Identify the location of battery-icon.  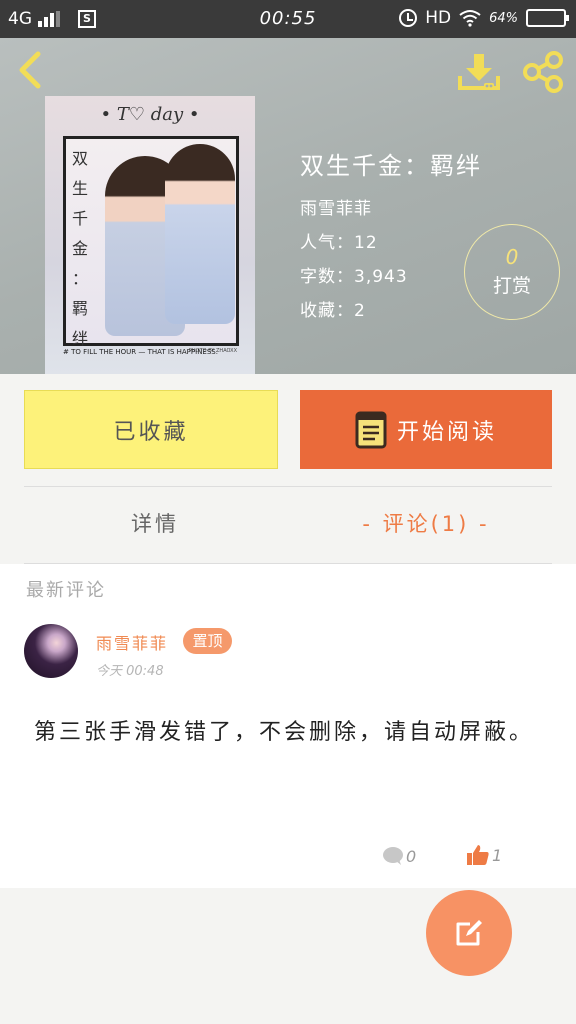
(547, 18).